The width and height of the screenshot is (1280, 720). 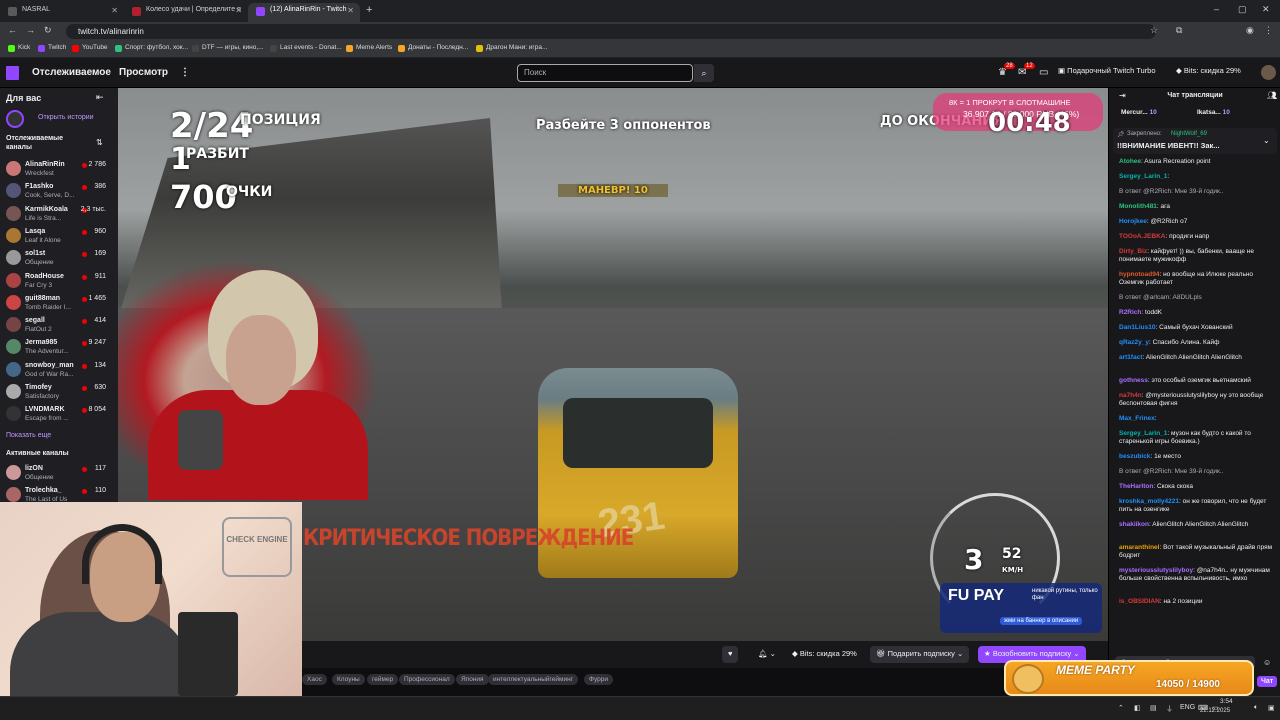 I want to click on search-input: Поиск, so click(x=605, y=73).